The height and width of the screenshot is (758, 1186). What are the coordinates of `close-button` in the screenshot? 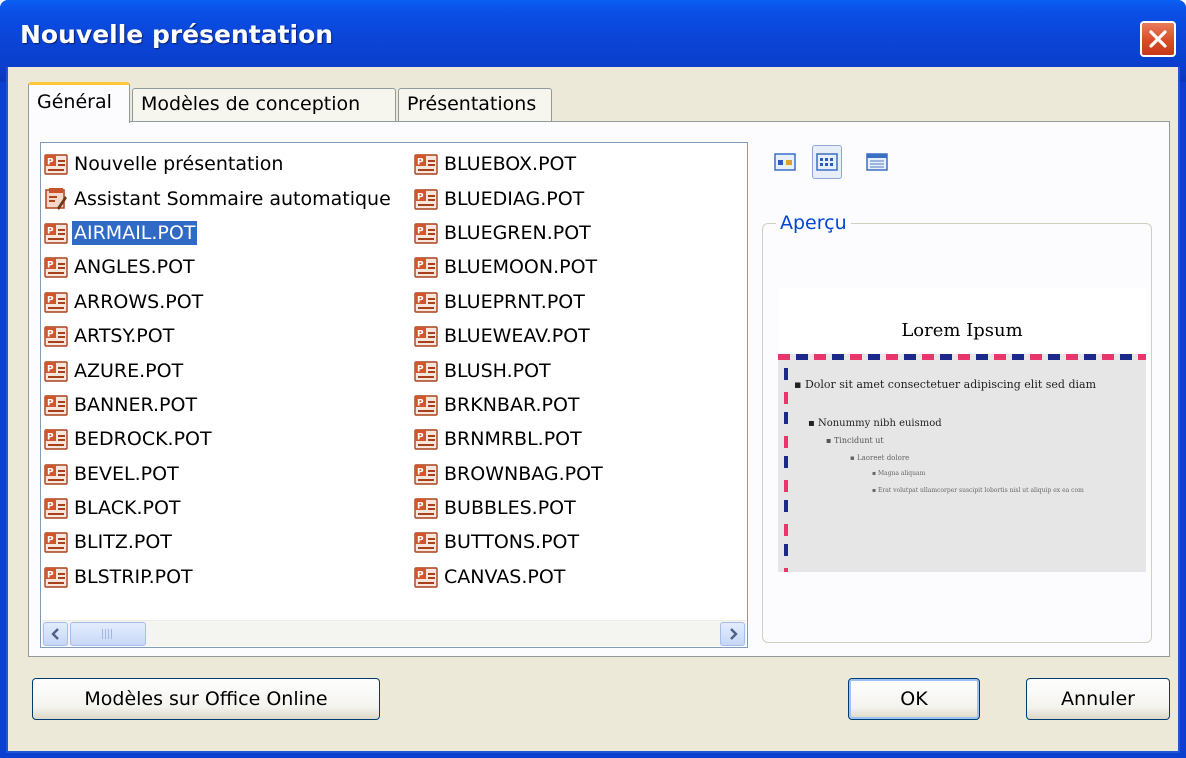 It's located at (1158, 39).